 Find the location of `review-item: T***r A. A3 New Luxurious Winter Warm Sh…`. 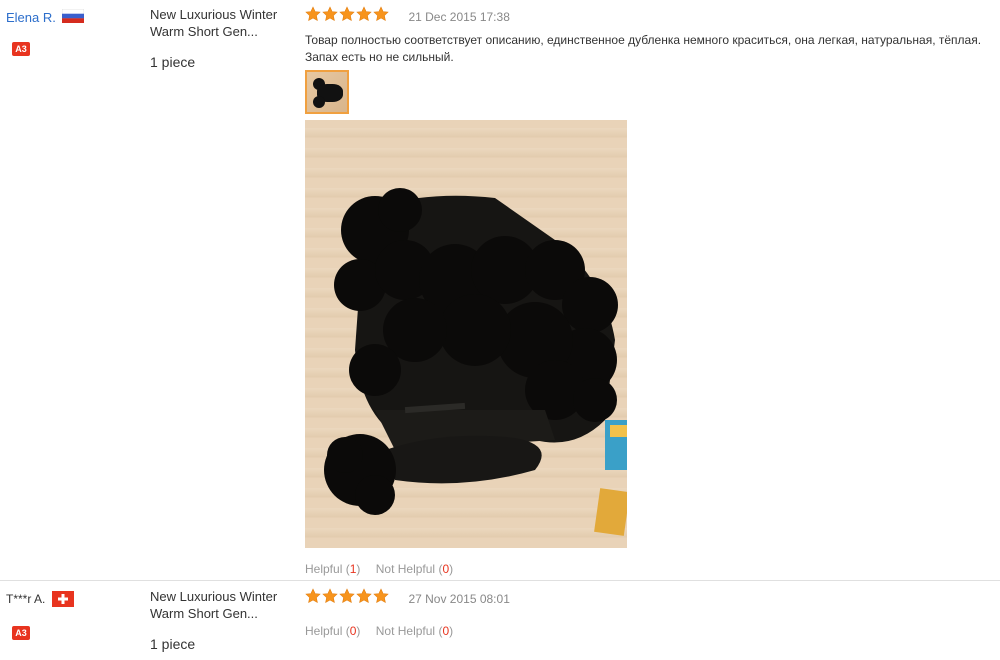

review-item: T***r A. A3 New Luxurious Winter Warm Sh… is located at coordinates (500, 621).